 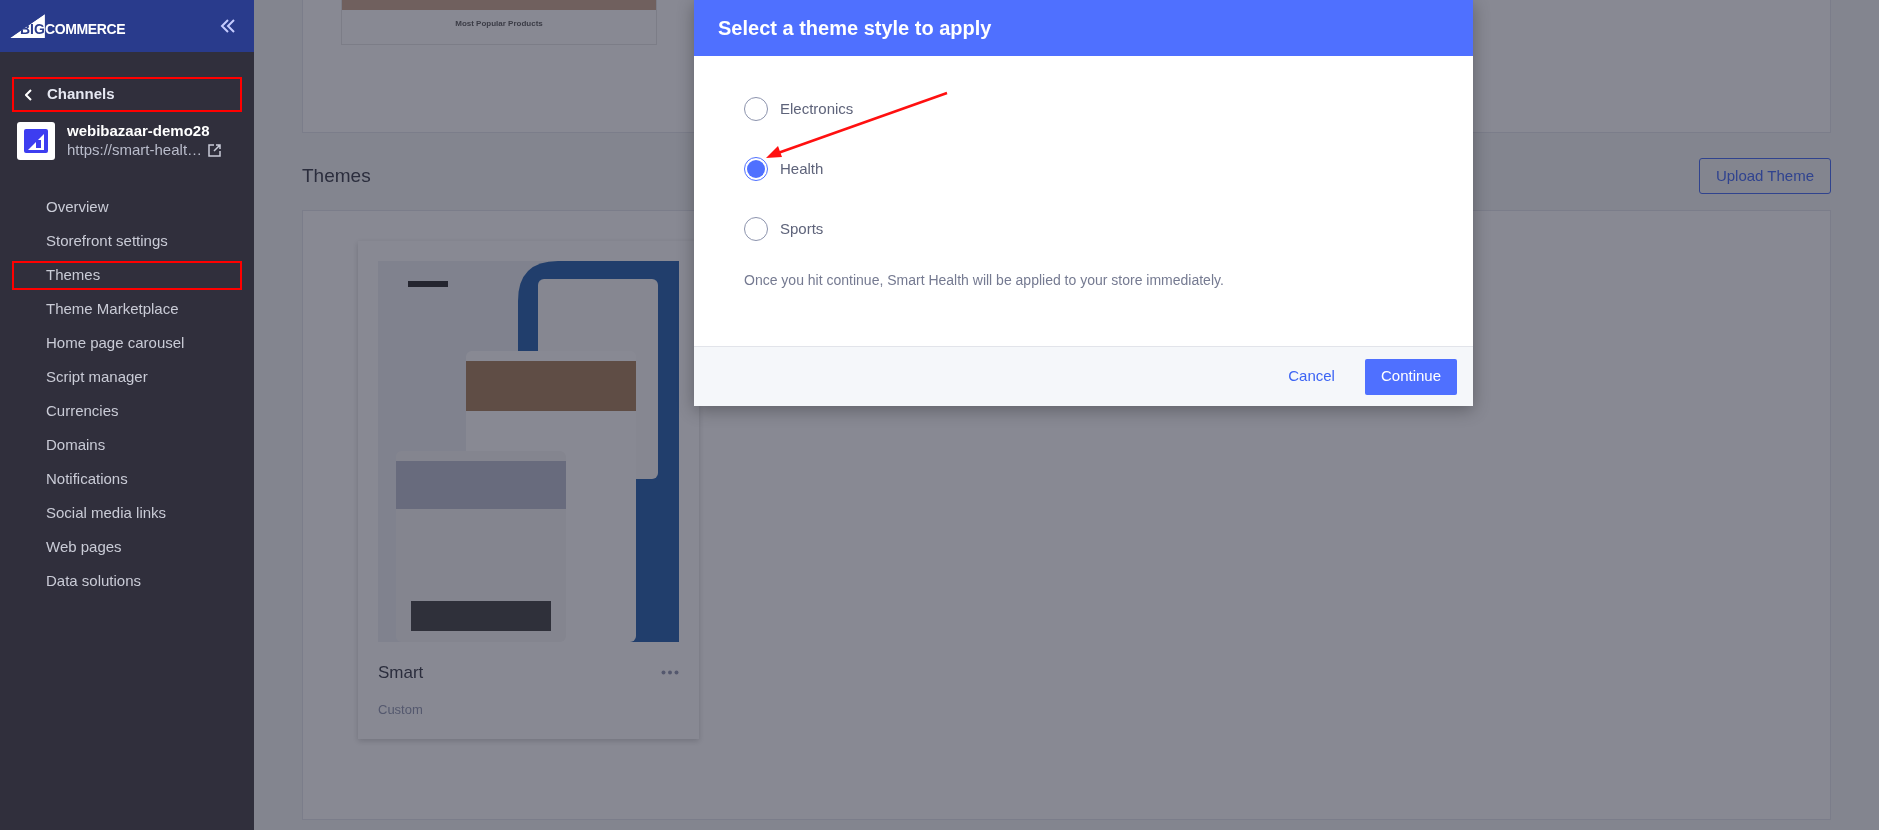 What do you see at coordinates (127, 94) in the screenshot?
I see `back-link: Channels` at bounding box center [127, 94].